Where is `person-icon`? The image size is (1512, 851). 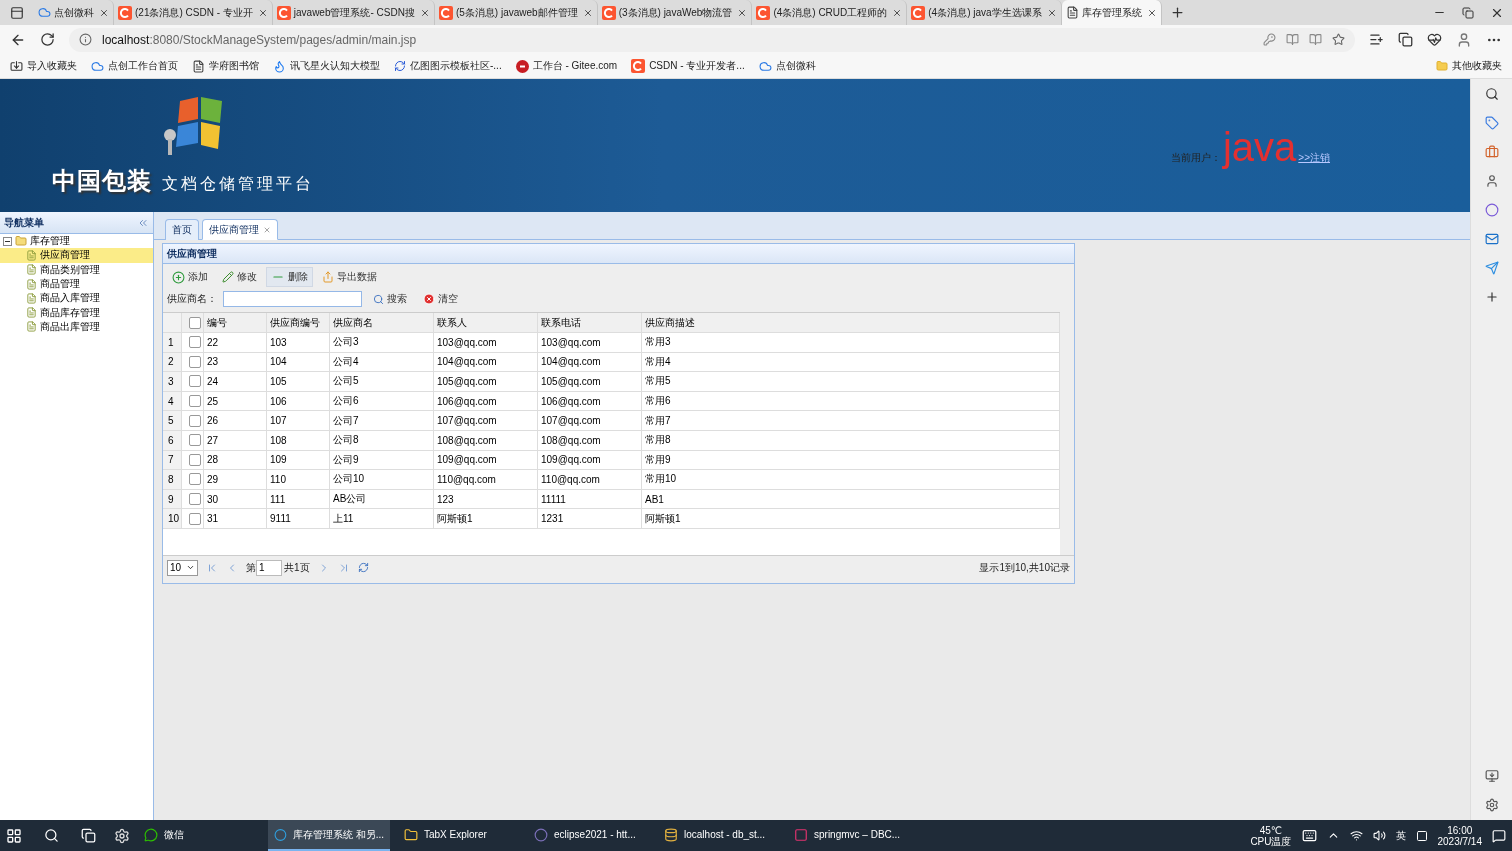 person-icon is located at coordinates (1491, 181).